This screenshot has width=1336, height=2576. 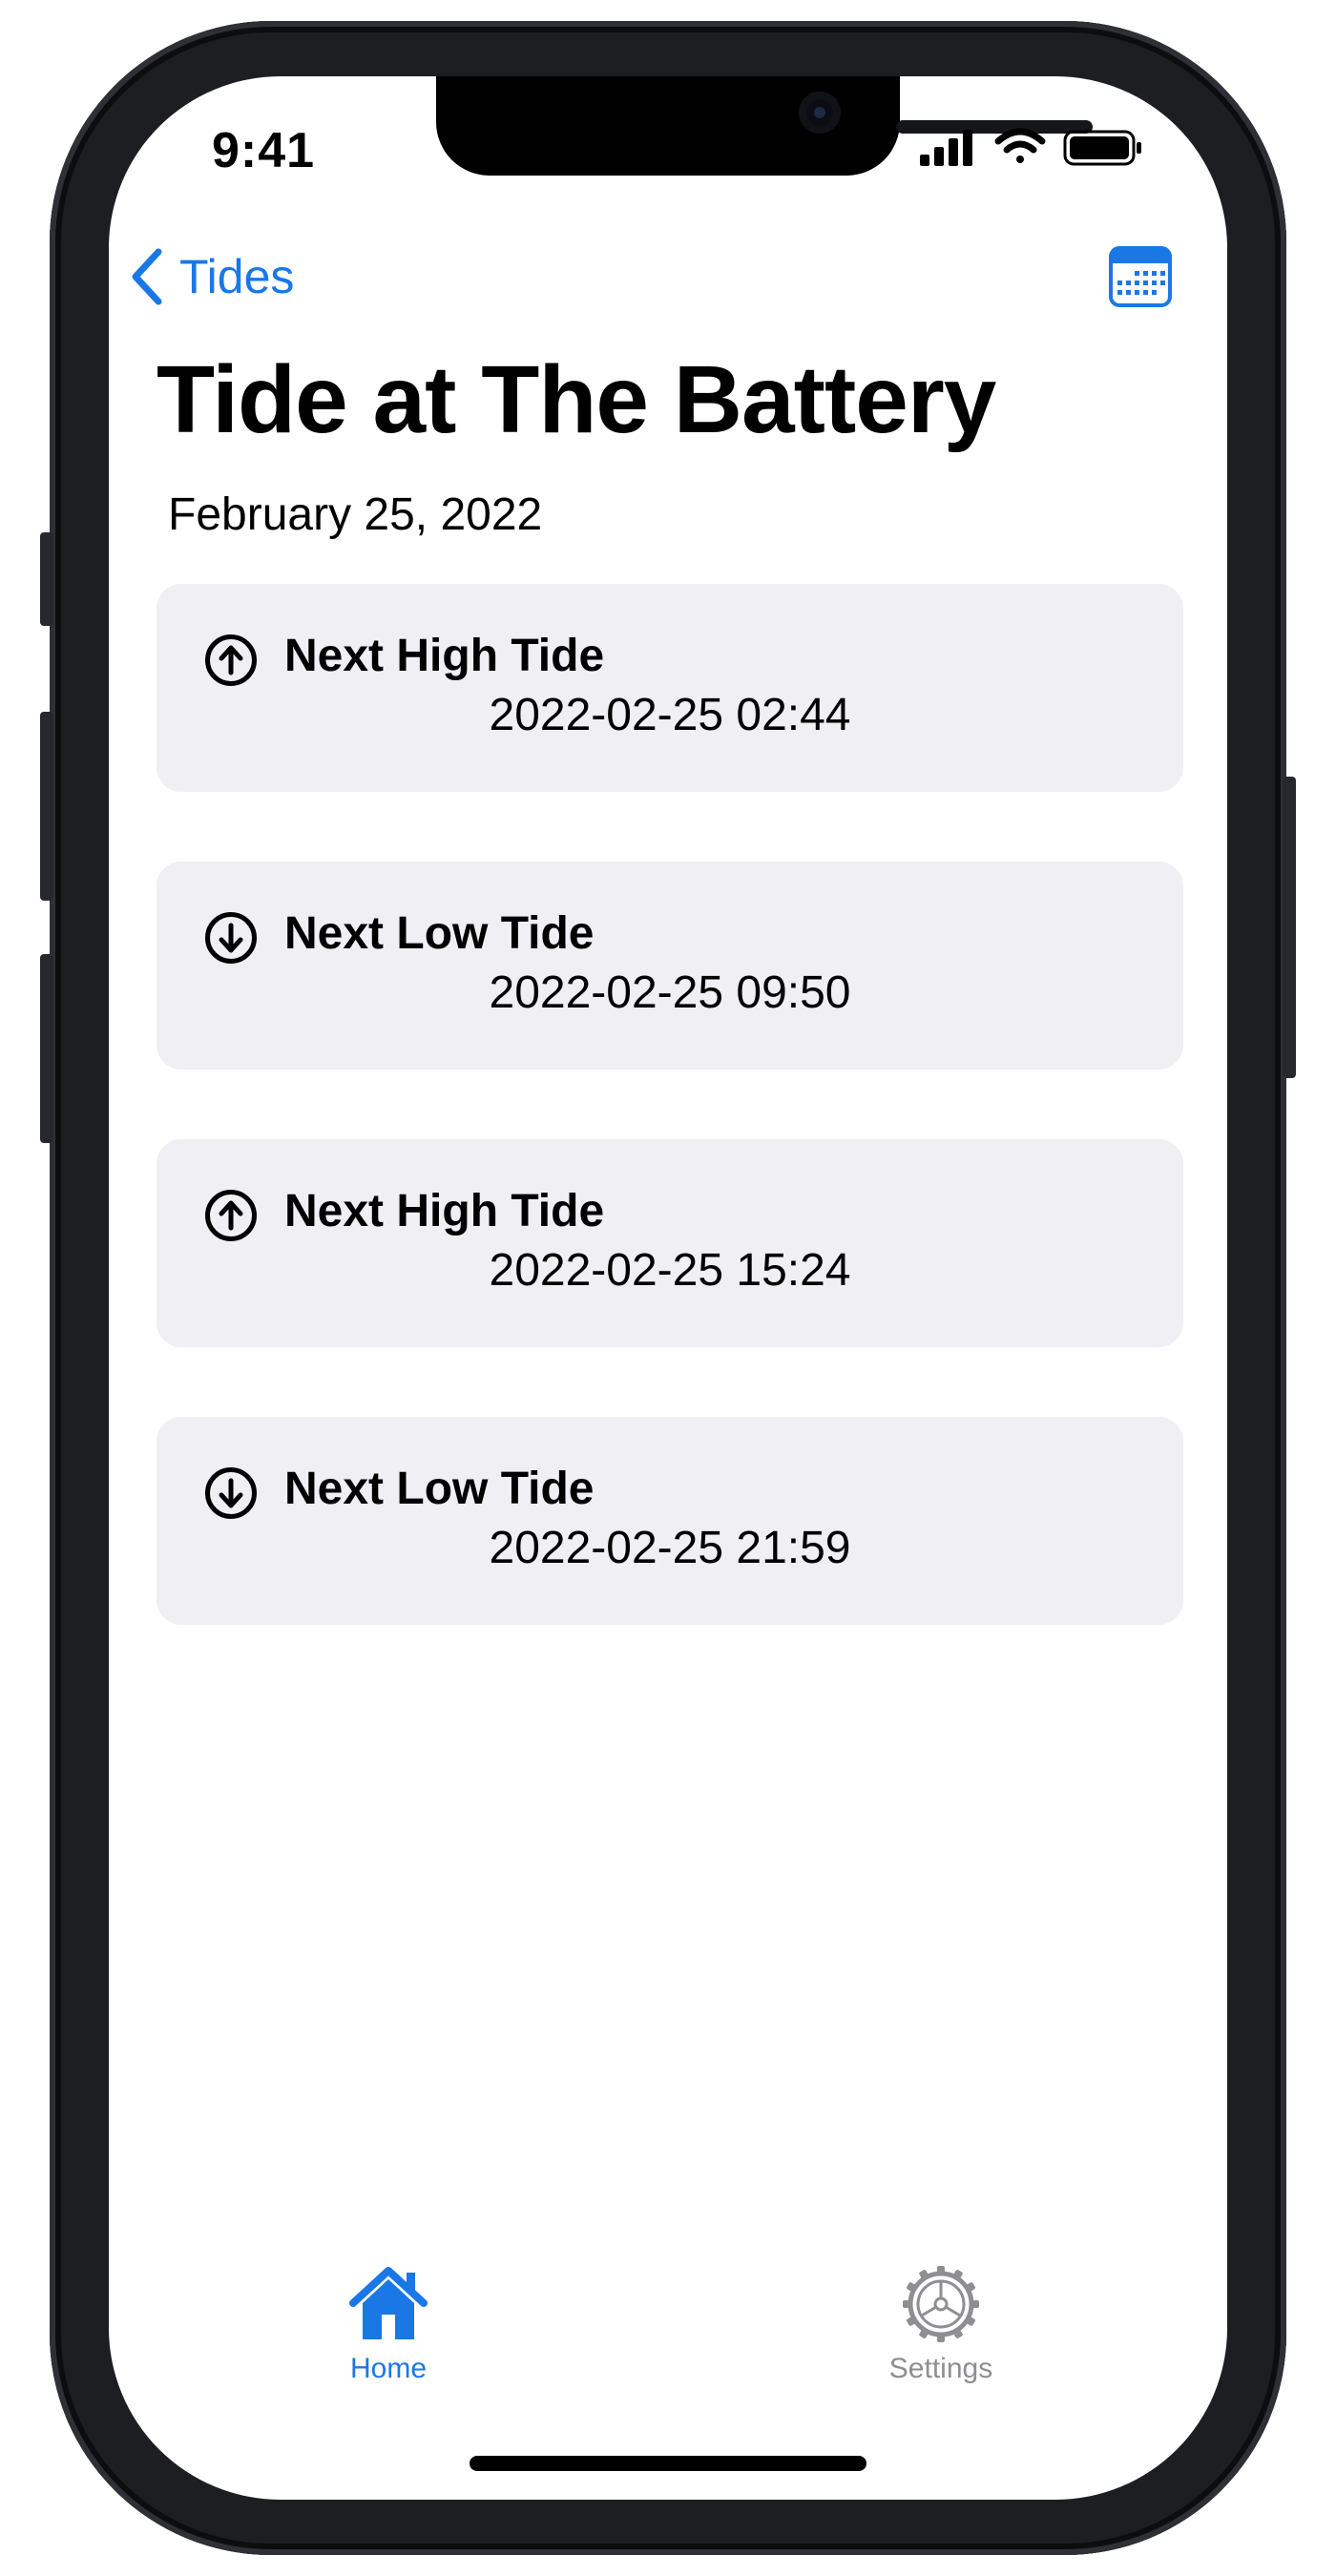 What do you see at coordinates (668, 2337) in the screenshot?
I see `tab-bar: Home Settings` at bounding box center [668, 2337].